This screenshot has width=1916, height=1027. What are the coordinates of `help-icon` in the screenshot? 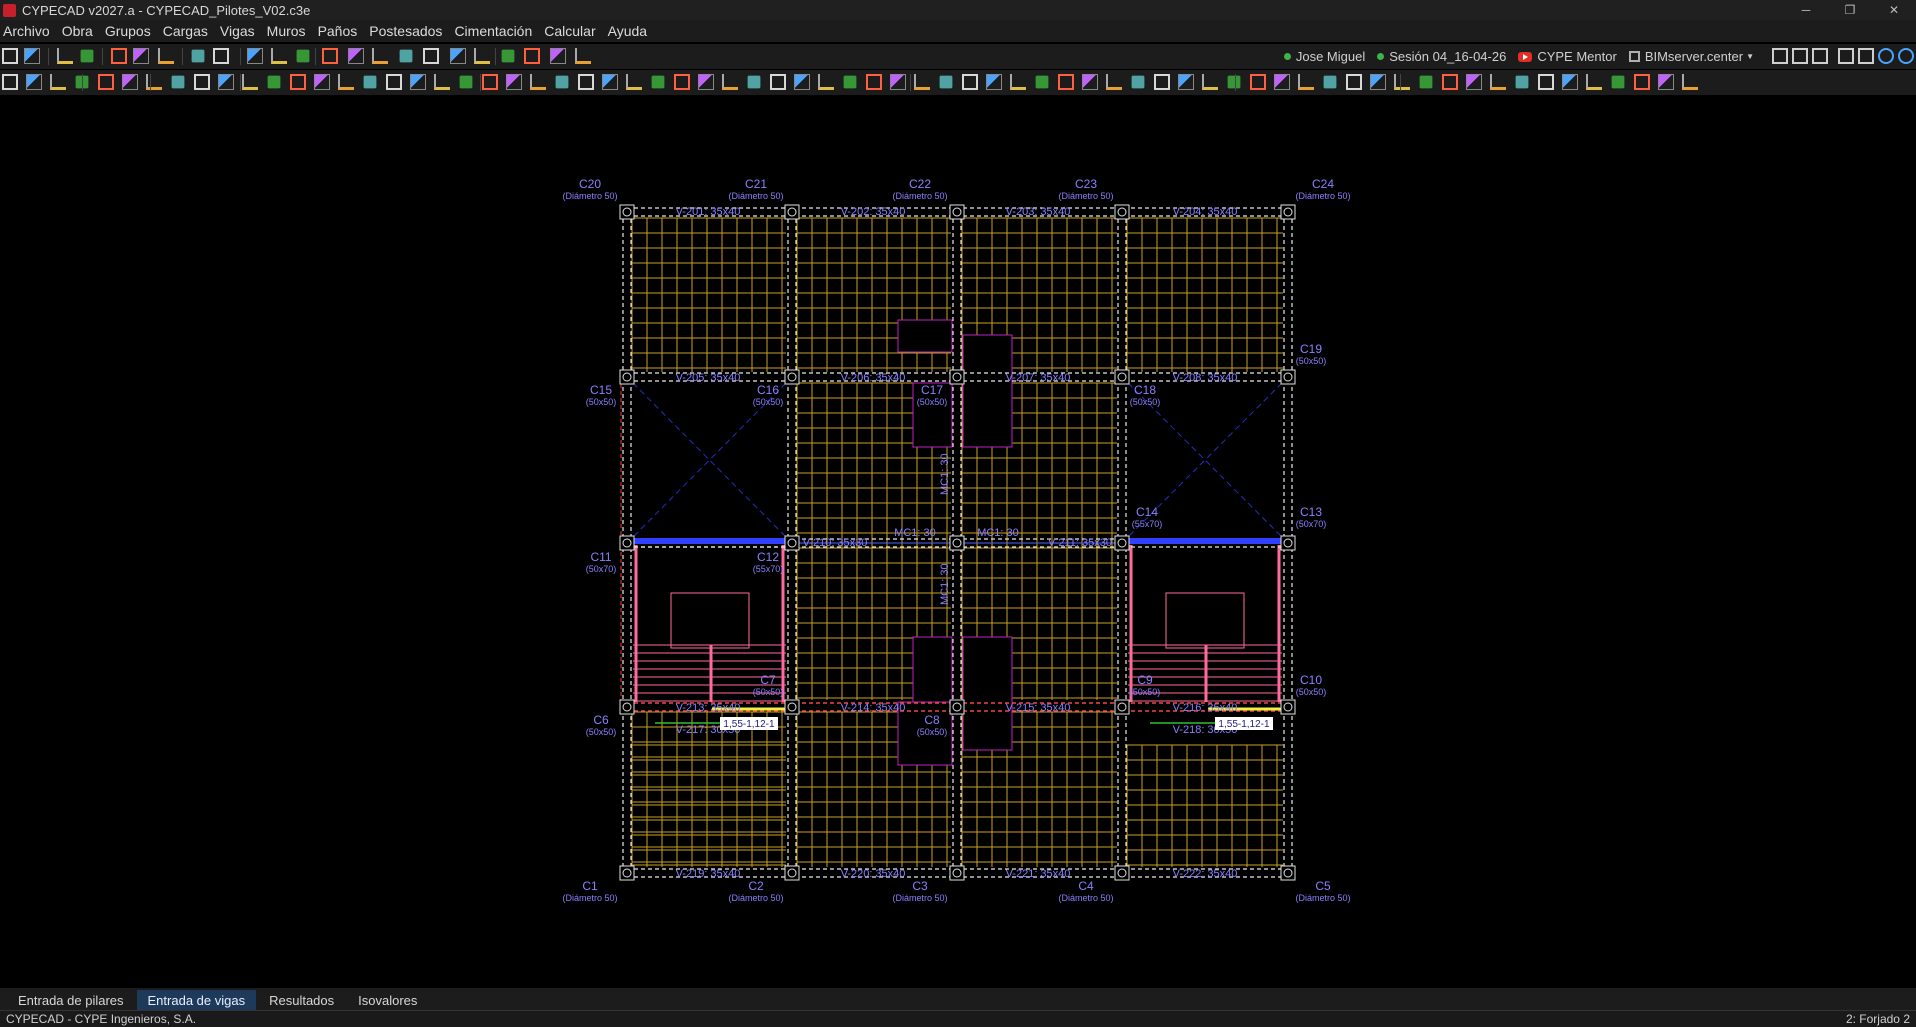 It's located at (1886, 56).